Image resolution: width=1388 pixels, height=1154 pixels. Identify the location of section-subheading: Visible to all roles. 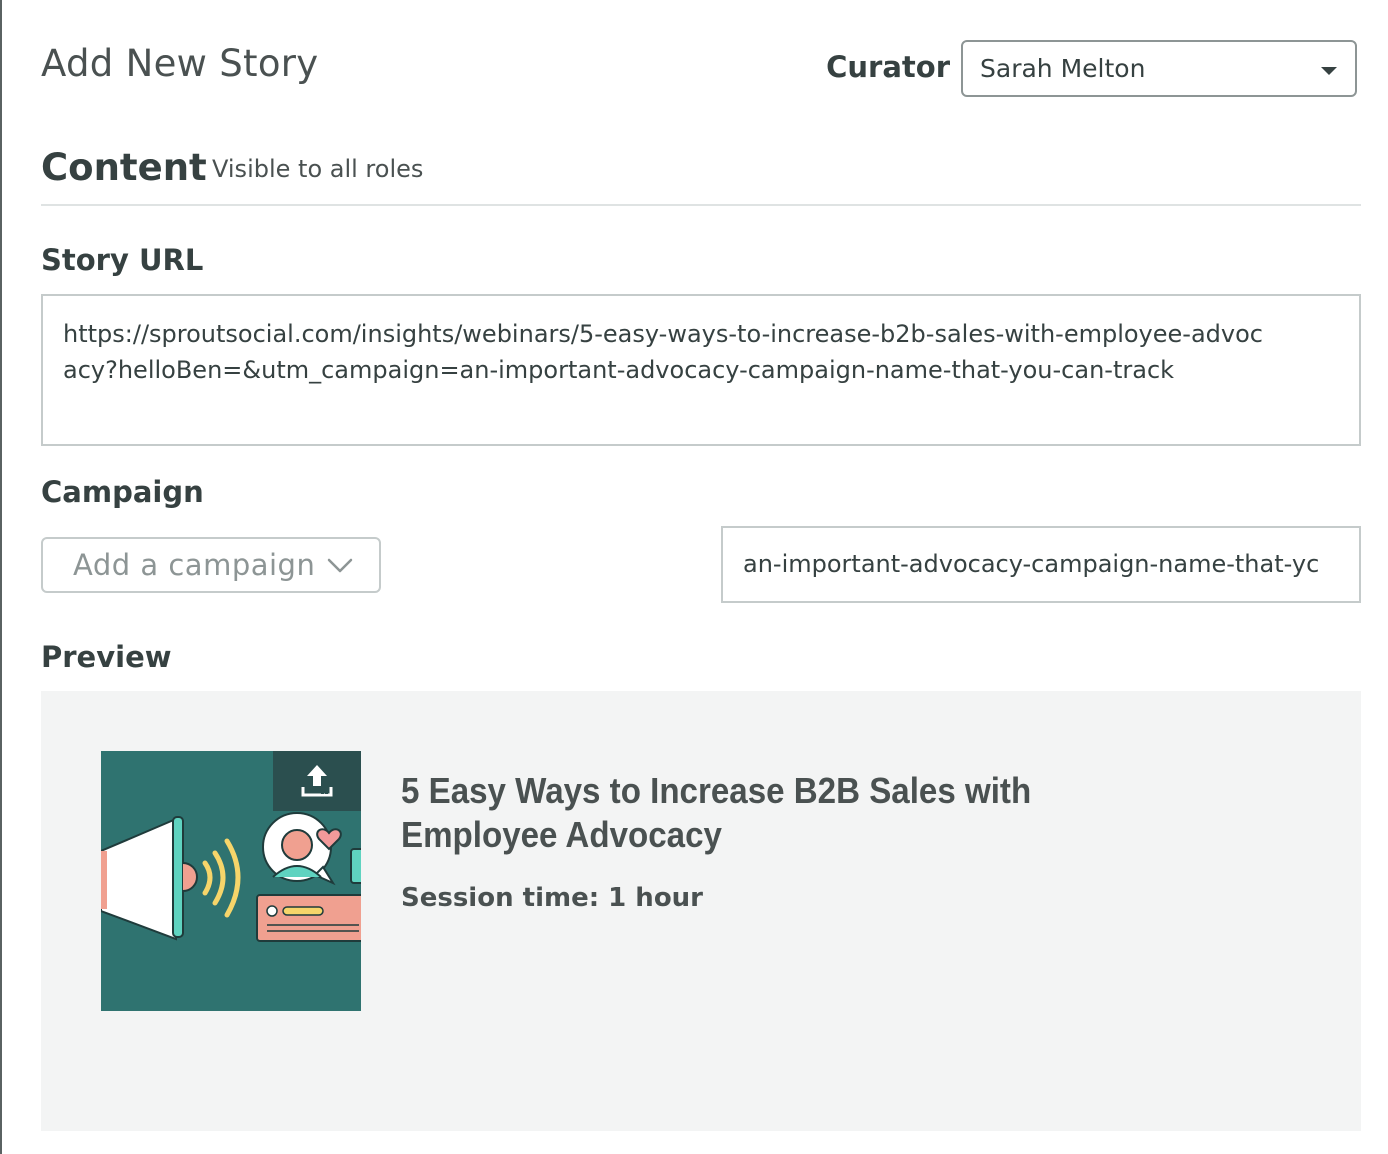
(318, 169).